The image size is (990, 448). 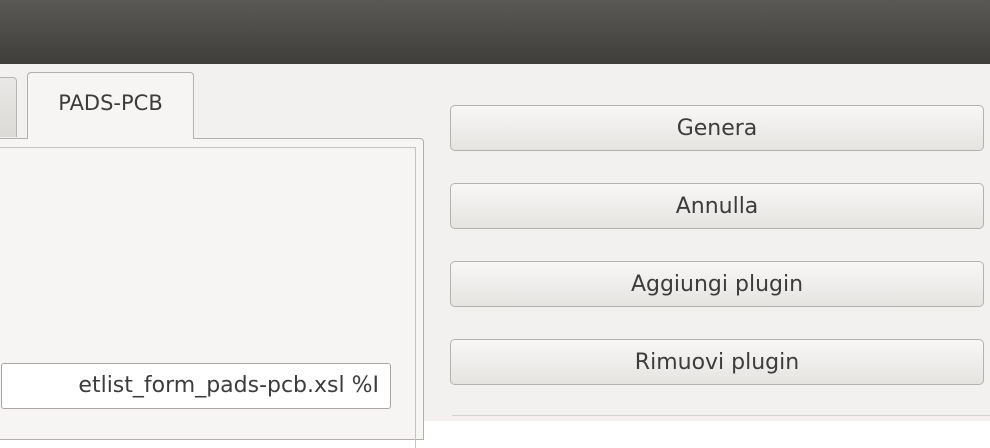 What do you see at coordinates (717, 206) in the screenshot?
I see `cancel-button: Annulla` at bounding box center [717, 206].